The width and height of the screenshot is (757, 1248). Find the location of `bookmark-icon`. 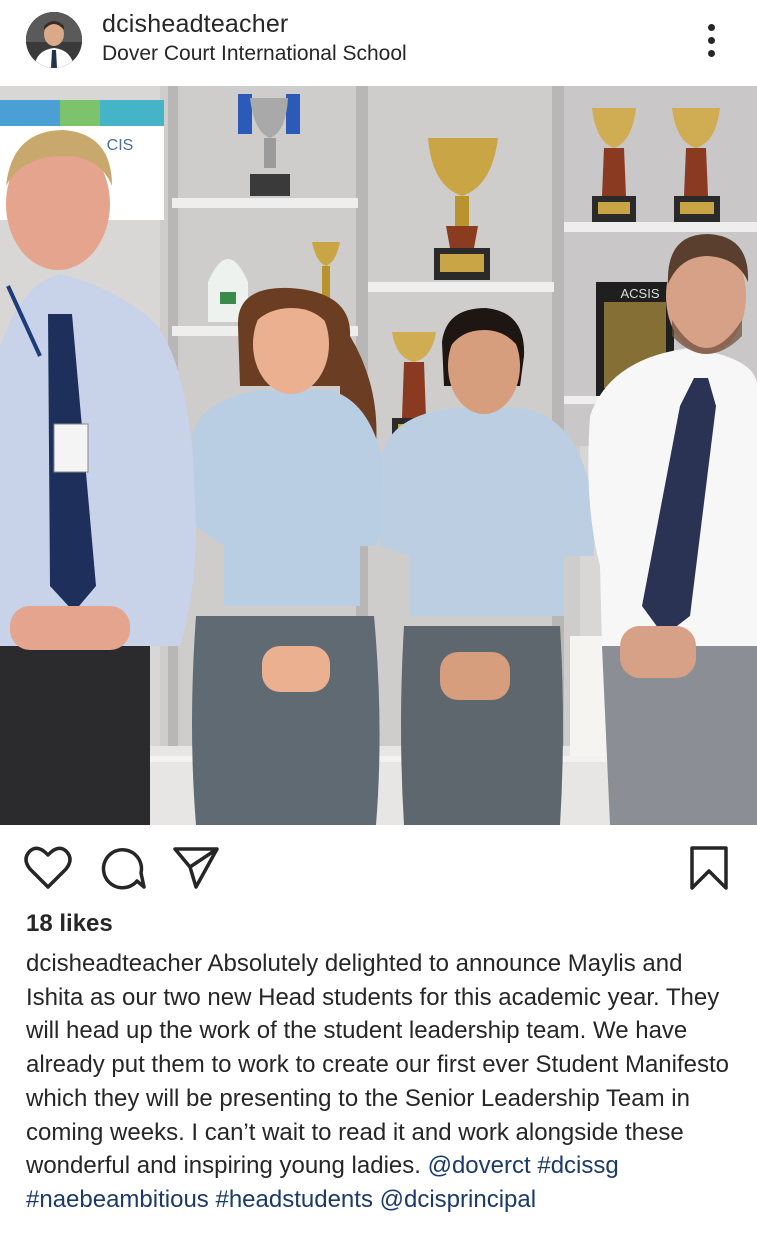

bookmark-icon is located at coordinates (709, 870).